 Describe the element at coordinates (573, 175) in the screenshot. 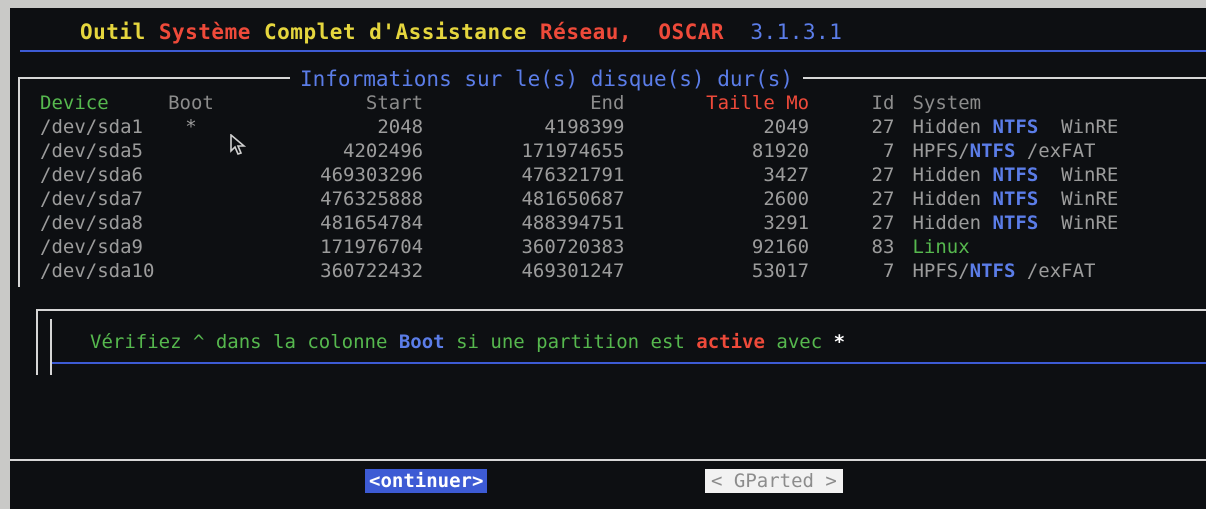

I see `cell-end: 476321791` at that location.